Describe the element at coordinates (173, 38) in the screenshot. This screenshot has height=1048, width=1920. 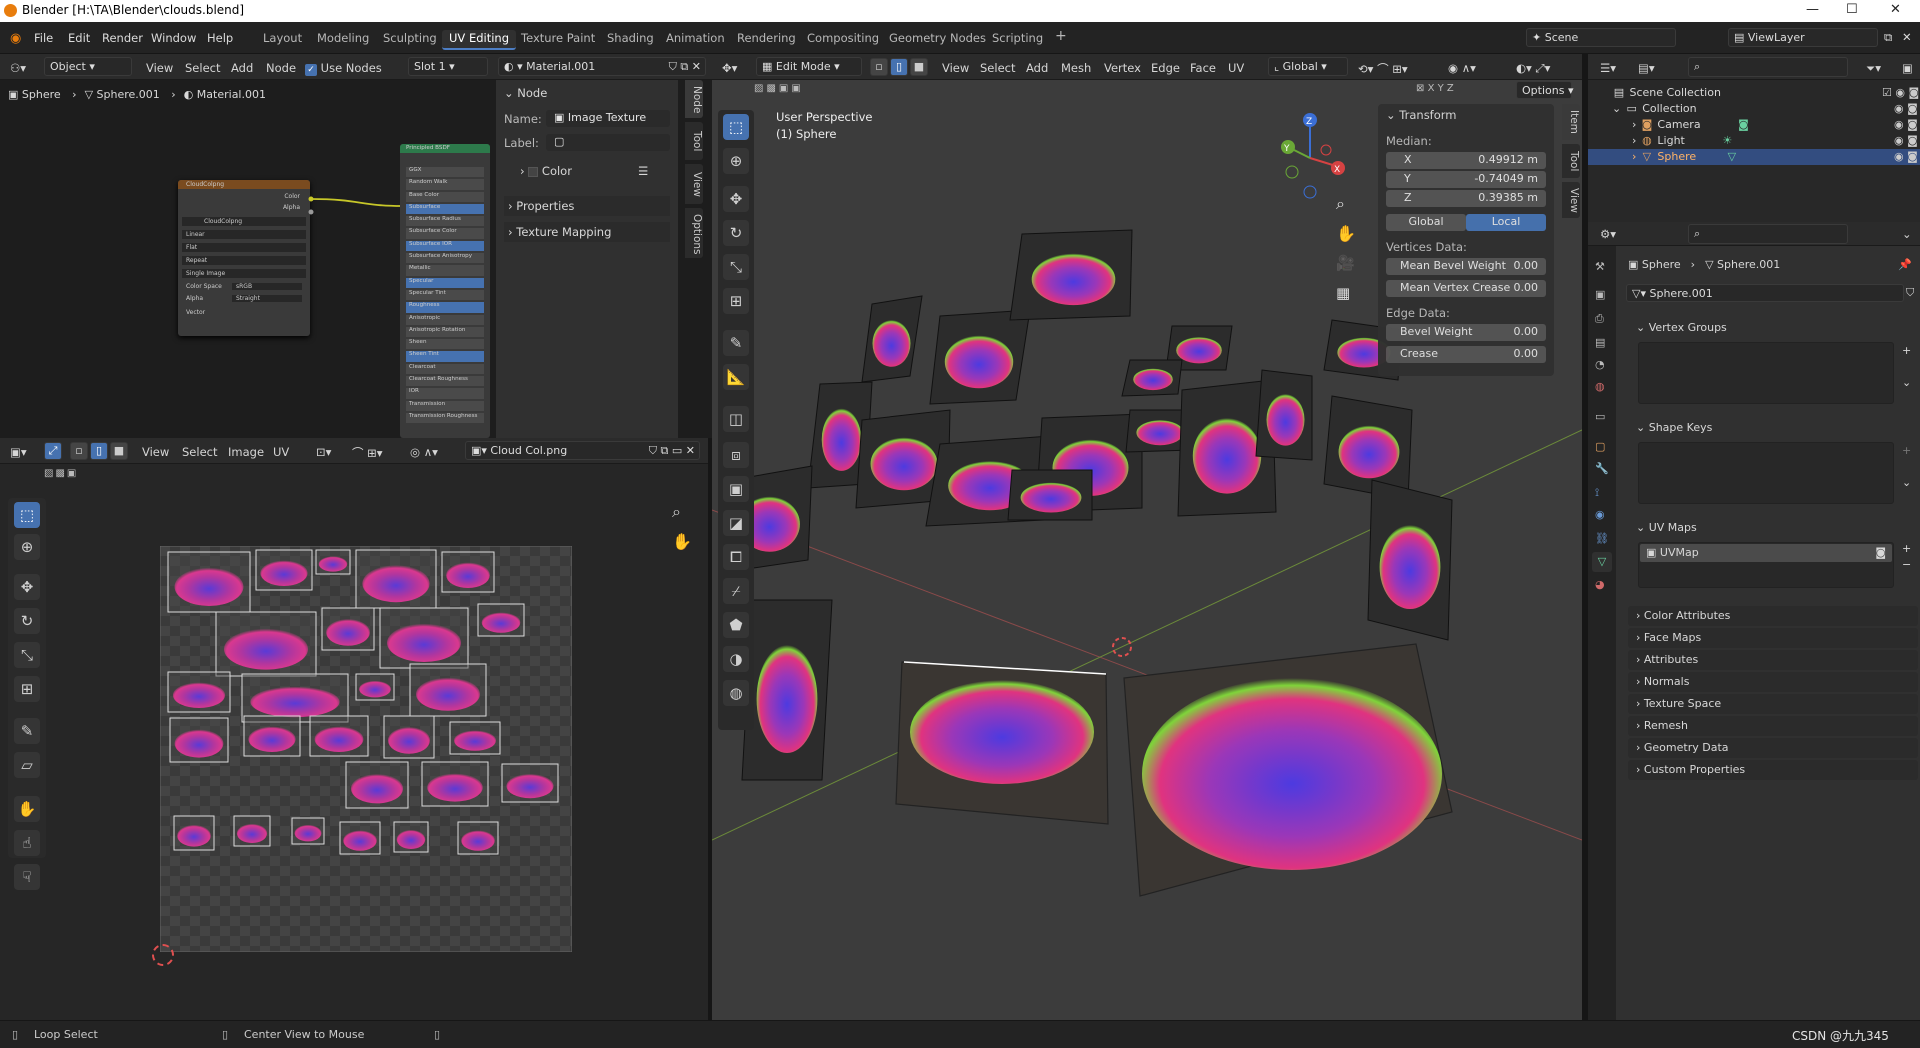
I see `menu-window: Window` at that location.